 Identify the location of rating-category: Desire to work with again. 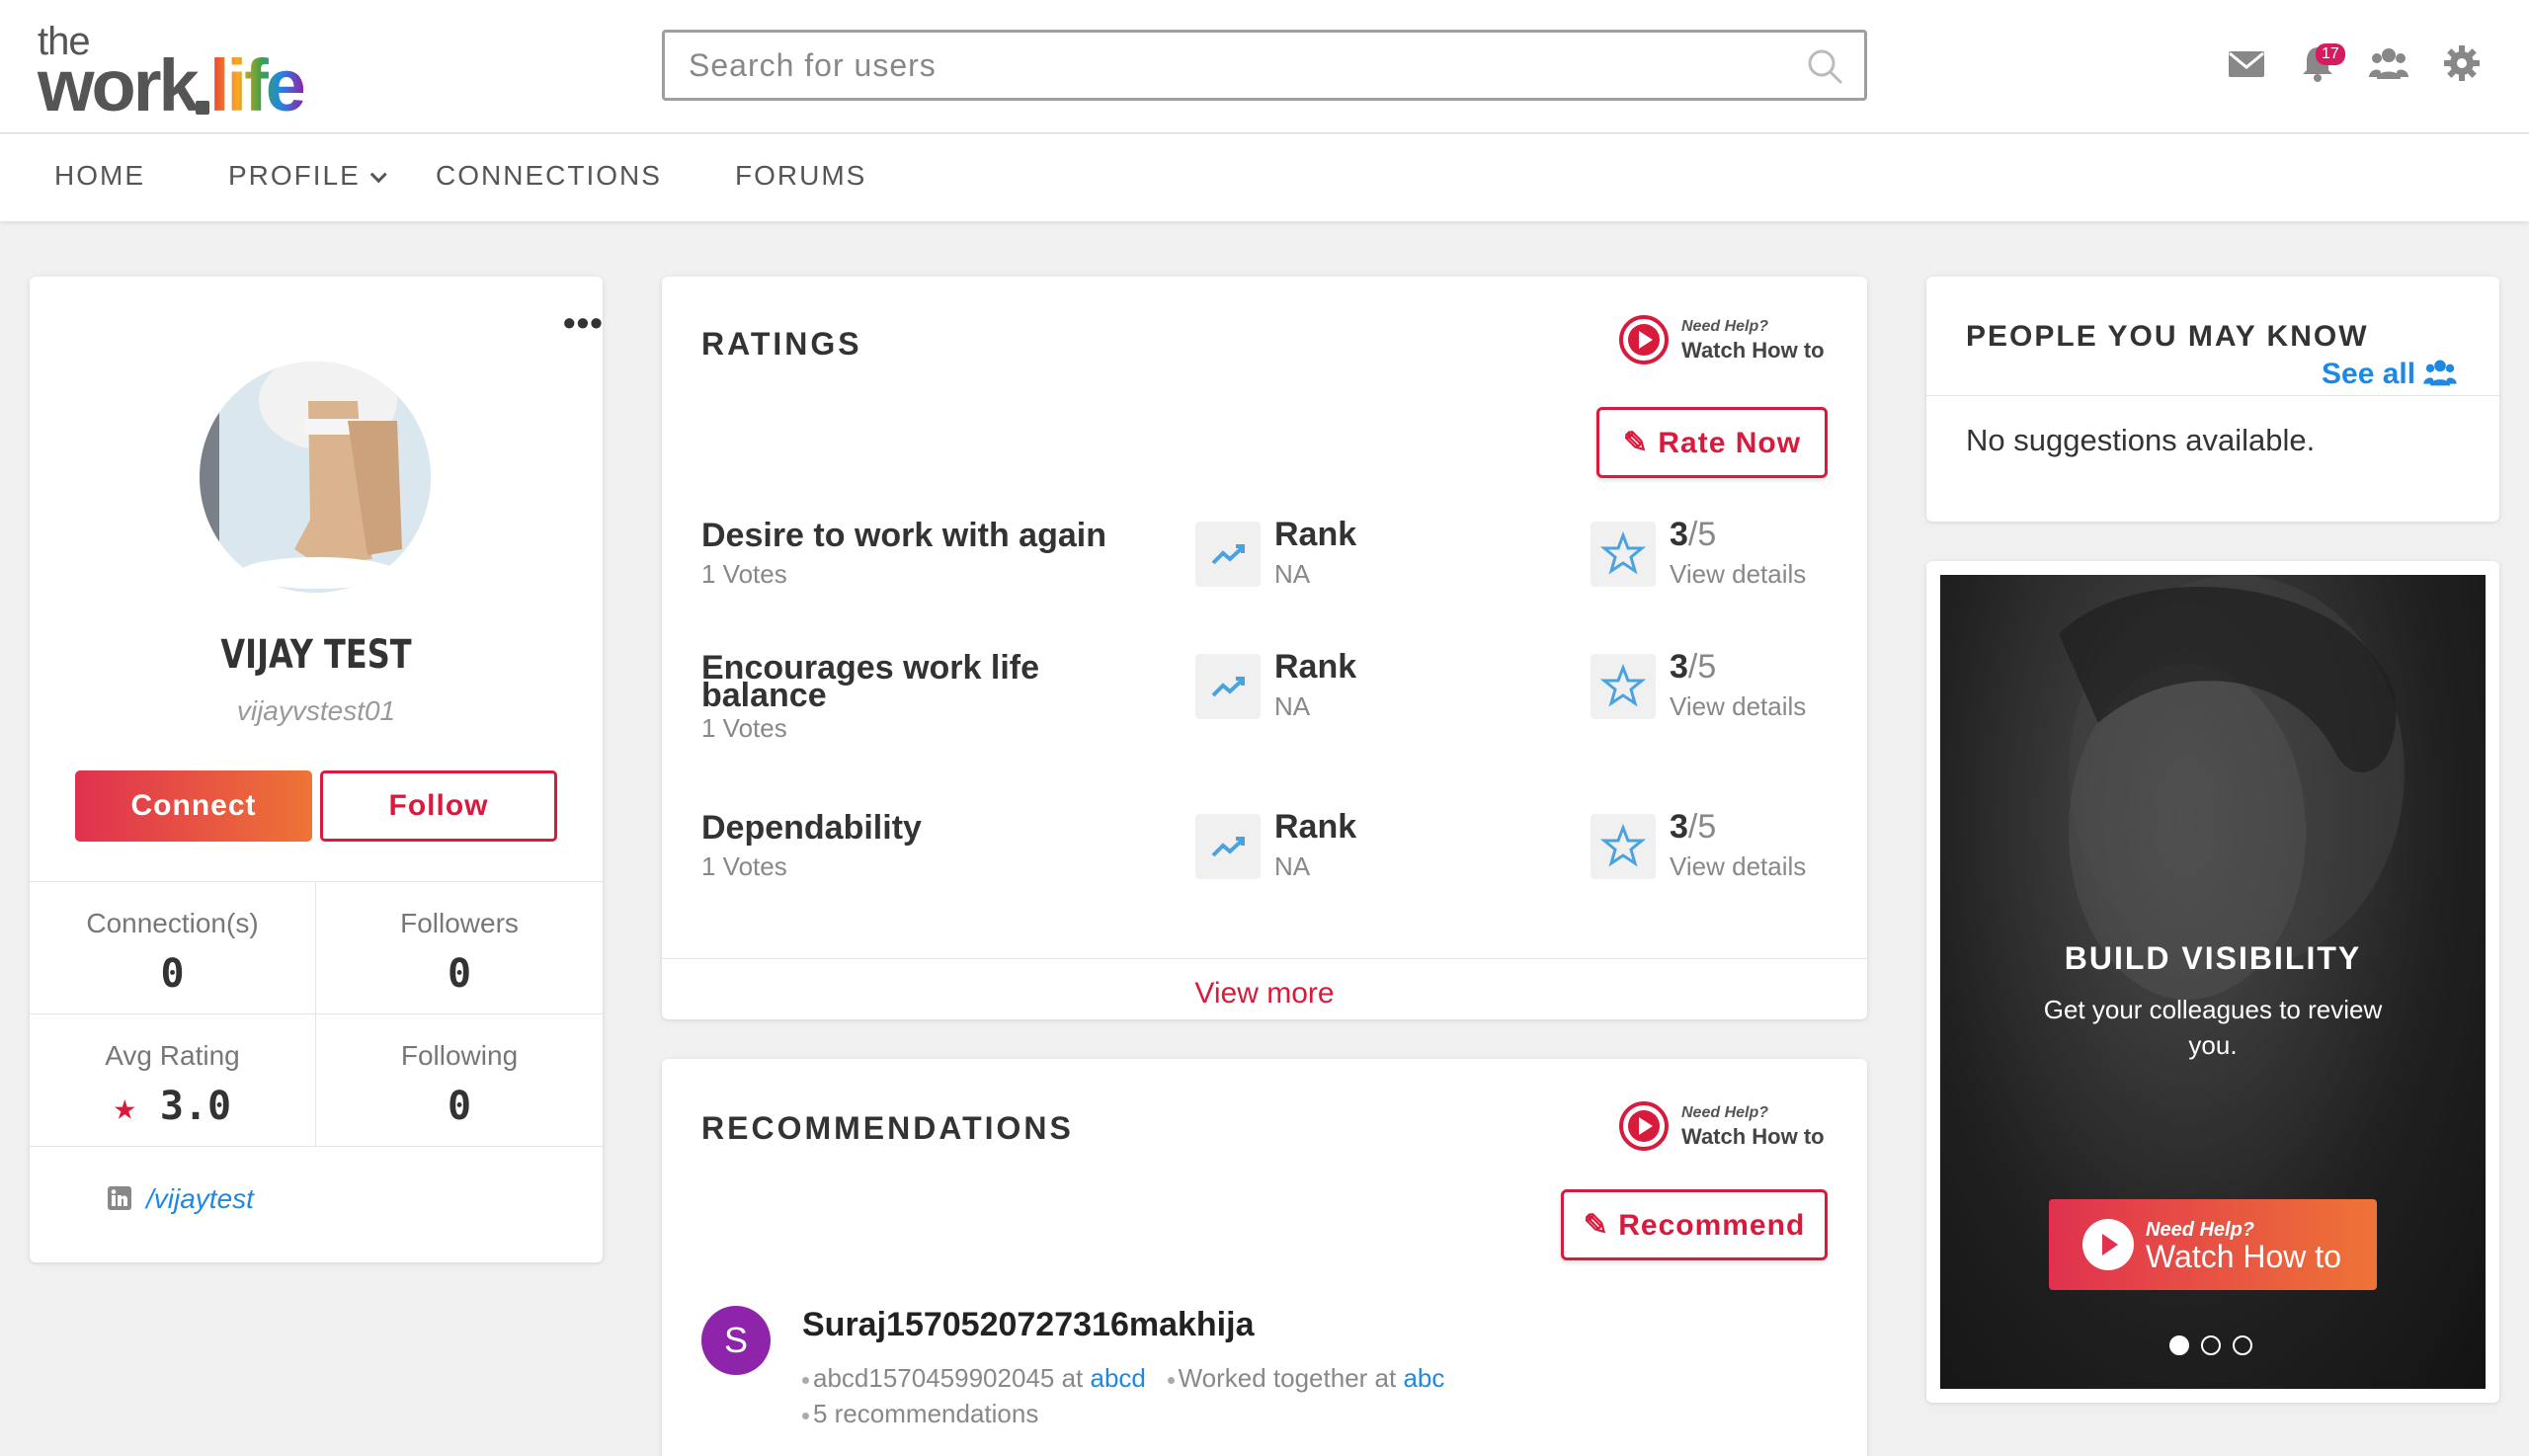
(903, 535).